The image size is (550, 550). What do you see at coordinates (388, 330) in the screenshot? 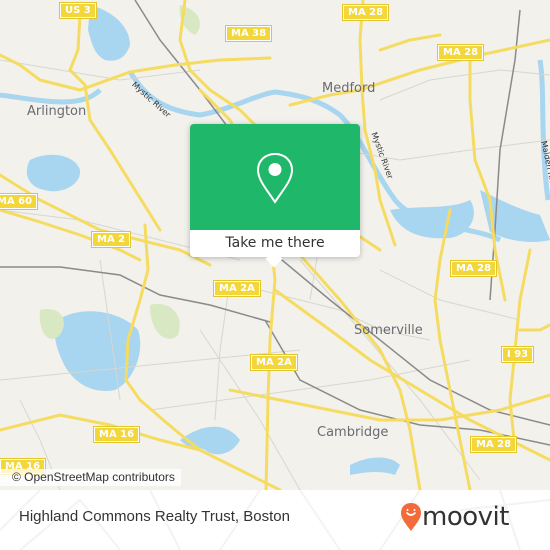
I see `place-label-somerville: Somerville` at bounding box center [388, 330].